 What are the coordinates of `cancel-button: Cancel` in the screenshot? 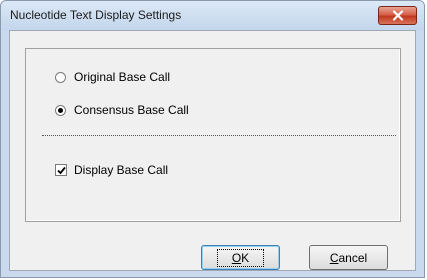 It's located at (348, 257).